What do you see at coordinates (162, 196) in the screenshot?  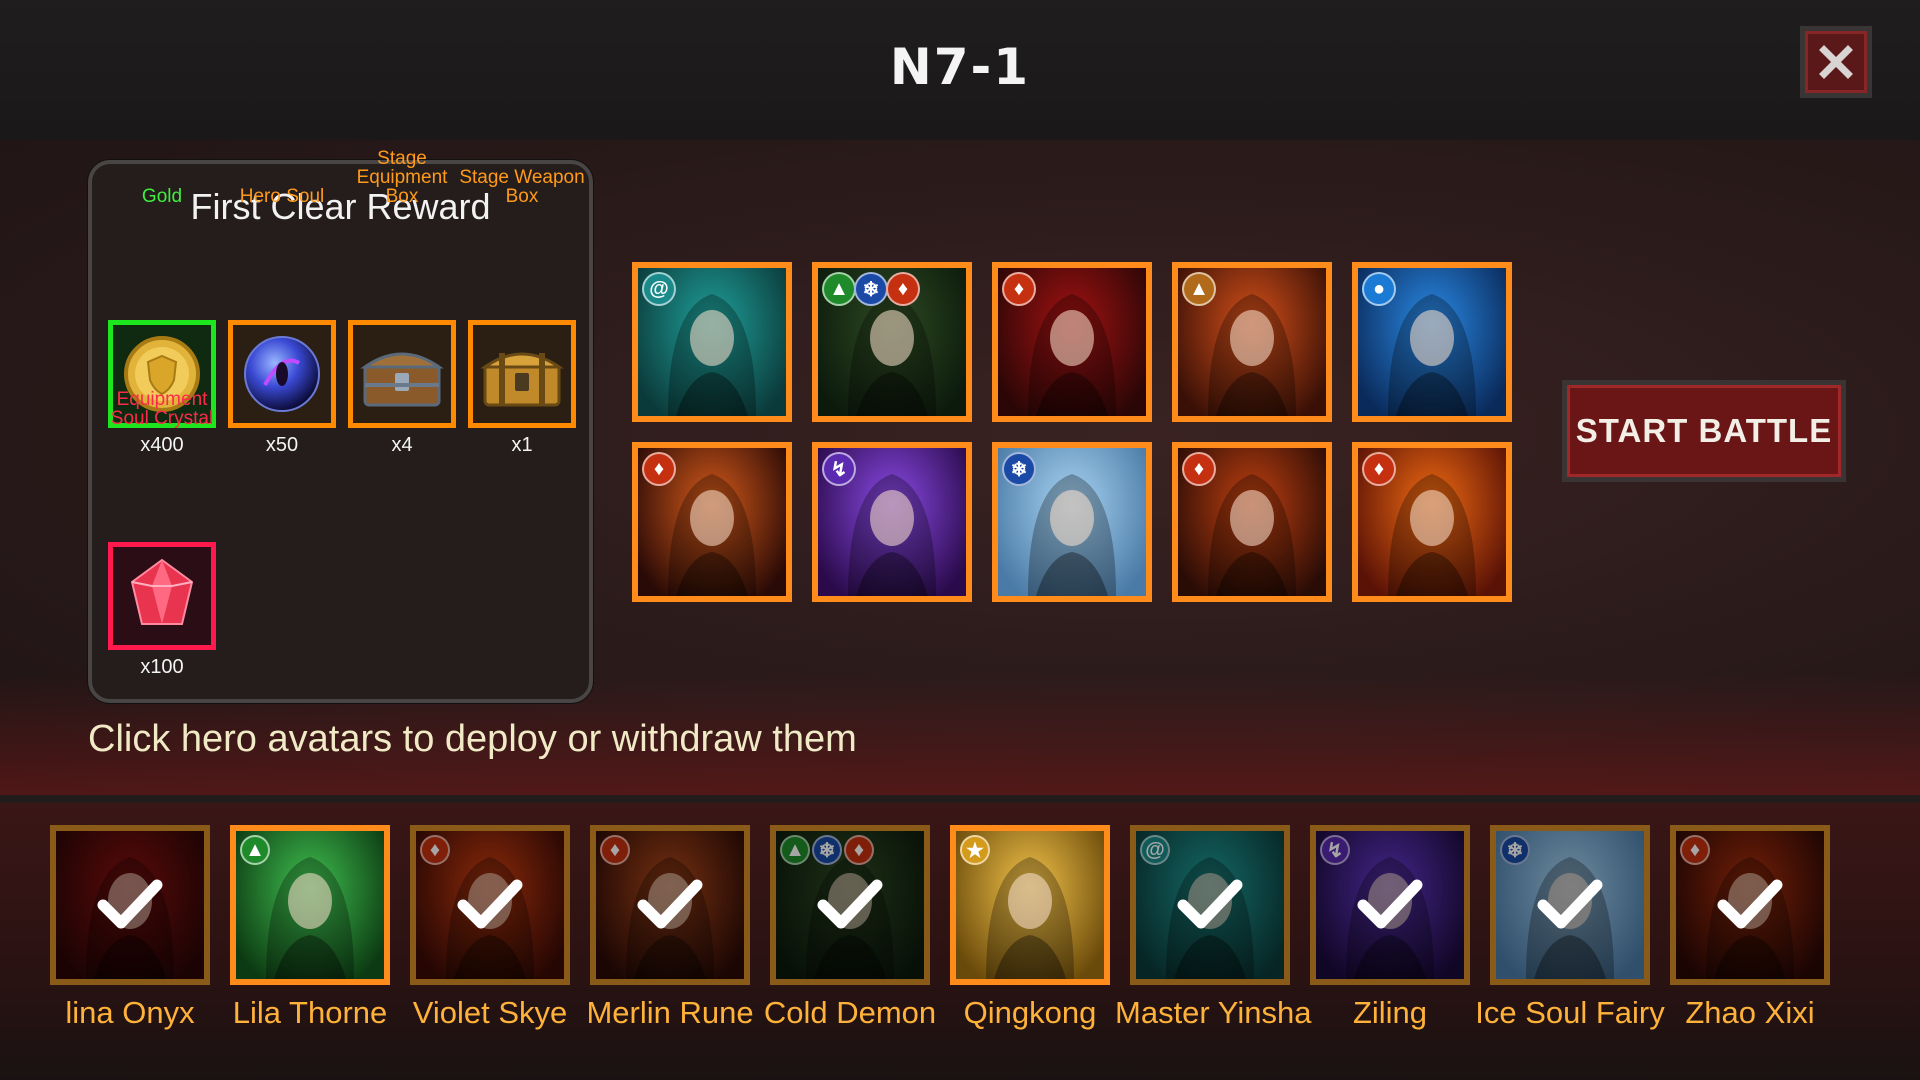 I see `reward-label: Gold` at bounding box center [162, 196].